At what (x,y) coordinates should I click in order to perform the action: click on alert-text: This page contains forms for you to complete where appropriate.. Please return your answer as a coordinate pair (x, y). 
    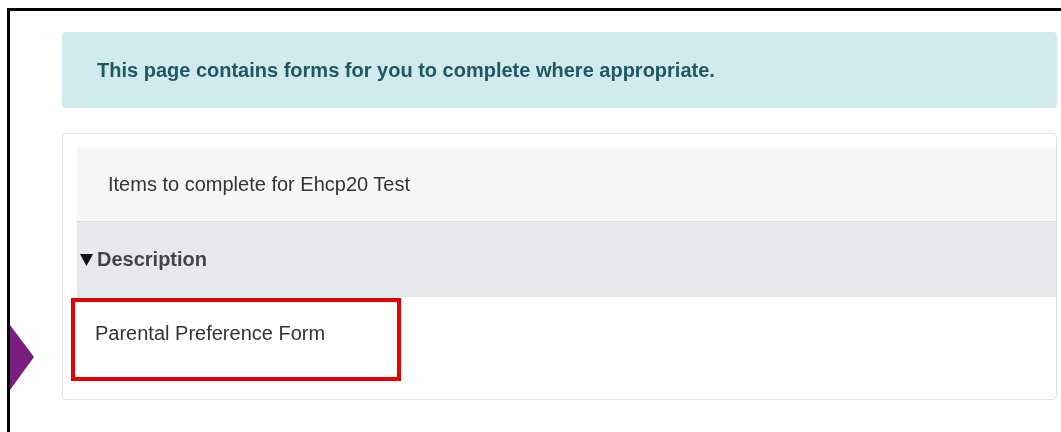
    Looking at the image, I should click on (406, 70).